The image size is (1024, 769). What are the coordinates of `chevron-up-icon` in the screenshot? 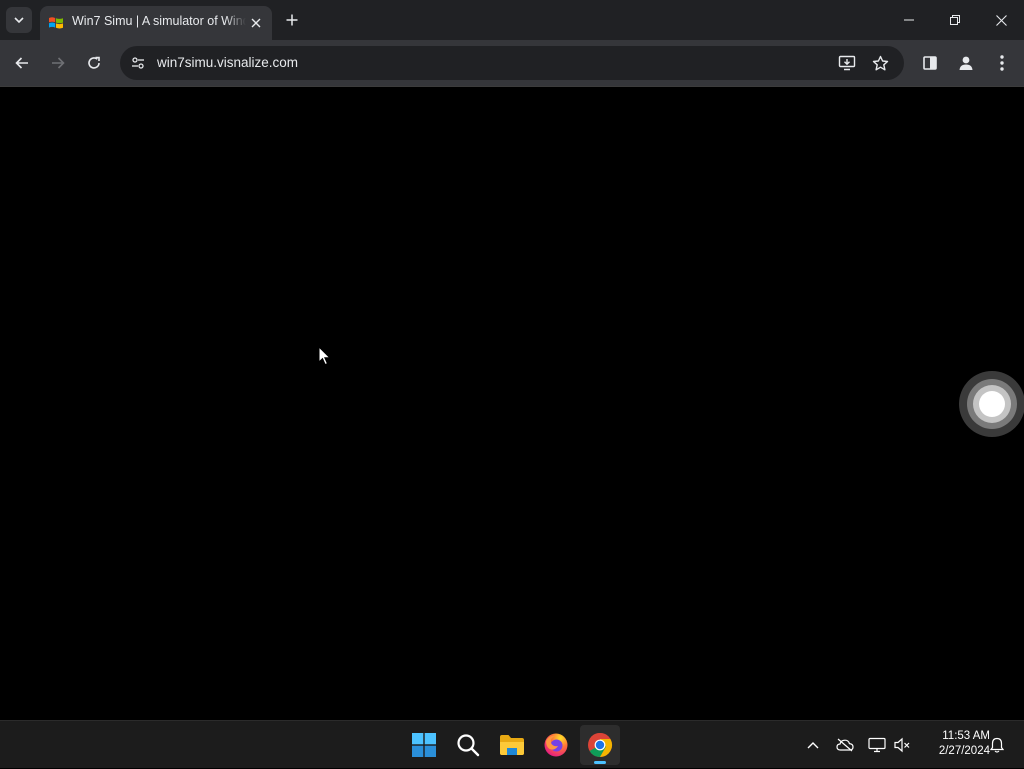 It's located at (813, 745).